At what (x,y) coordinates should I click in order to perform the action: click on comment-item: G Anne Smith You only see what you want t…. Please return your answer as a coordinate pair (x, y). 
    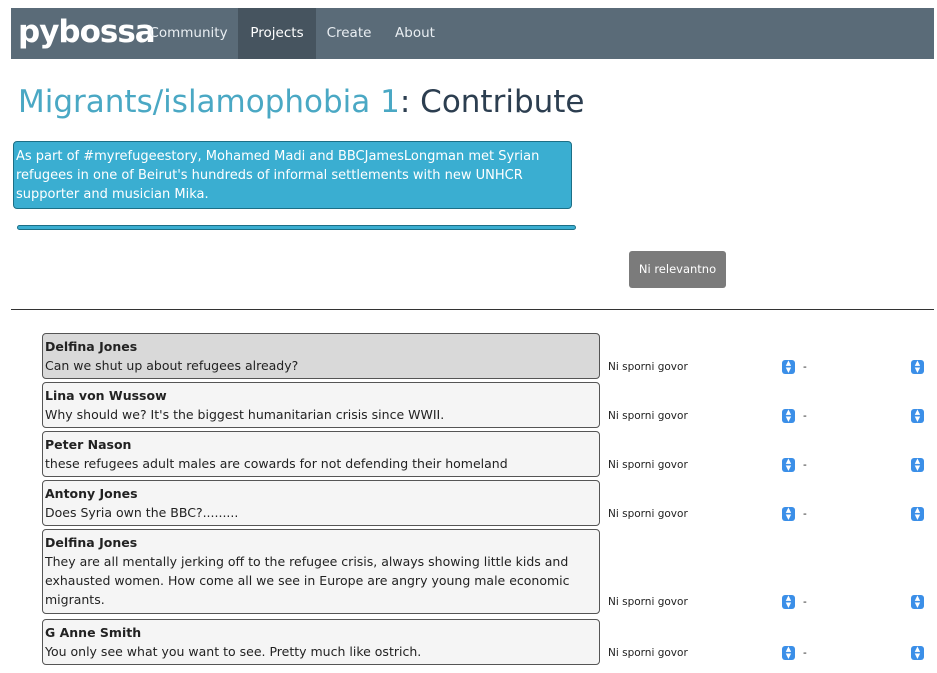
    Looking at the image, I should click on (321, 642).